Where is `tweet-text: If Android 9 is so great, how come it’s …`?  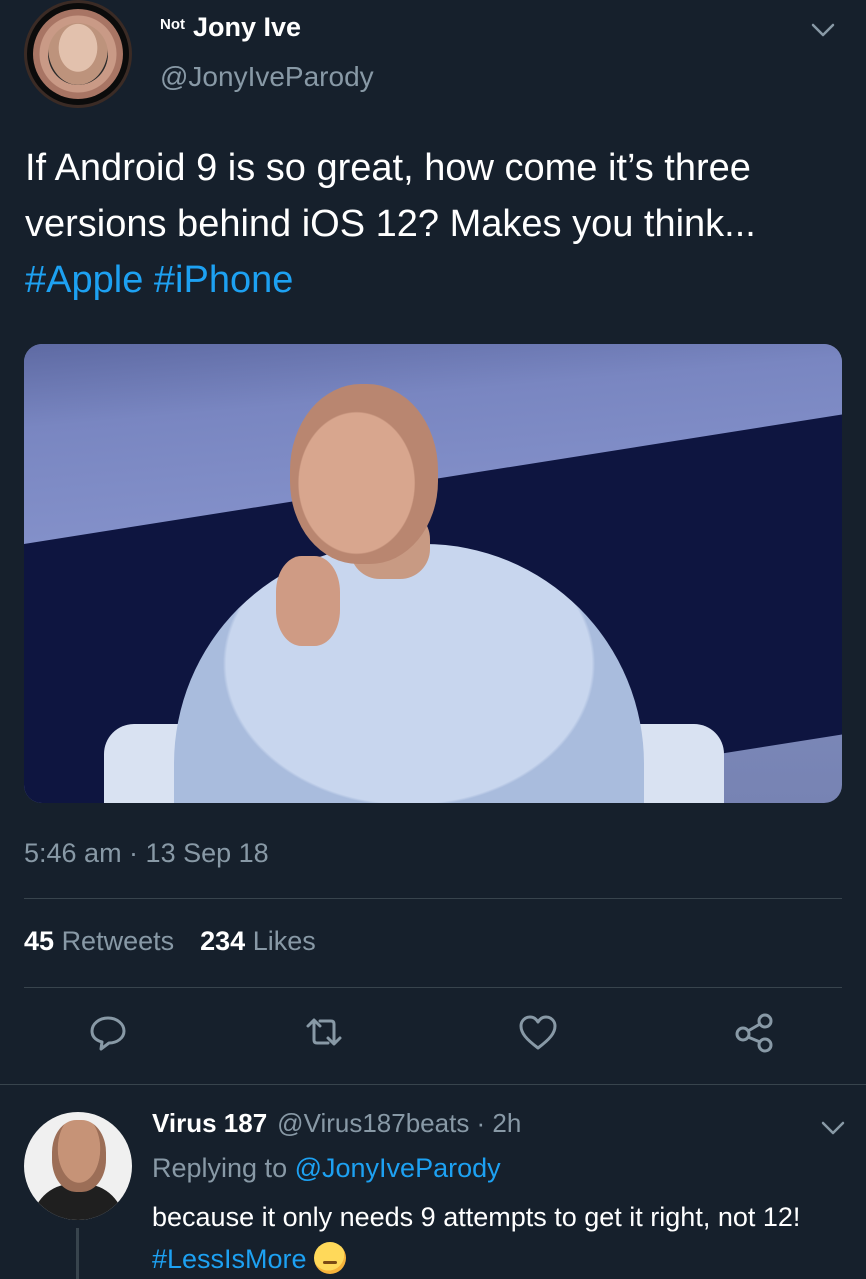 tweet-text: If Android 9 is so great, how come it’s … is located at coordinates (430, 224).